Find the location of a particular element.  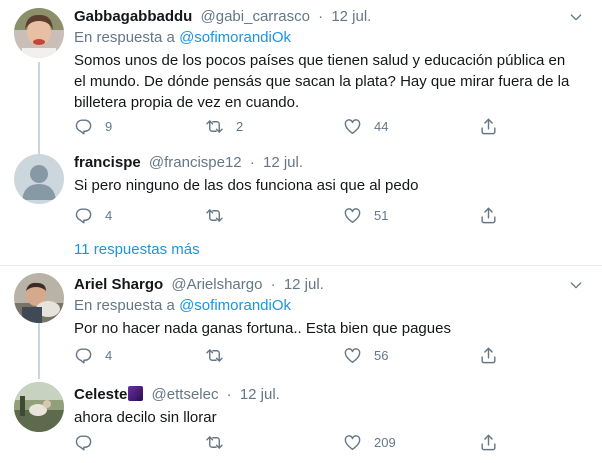

tweet-header: Gabbagabbaddu @gabi_carrasco · 12 jul. is located at coordinates (329, 17).